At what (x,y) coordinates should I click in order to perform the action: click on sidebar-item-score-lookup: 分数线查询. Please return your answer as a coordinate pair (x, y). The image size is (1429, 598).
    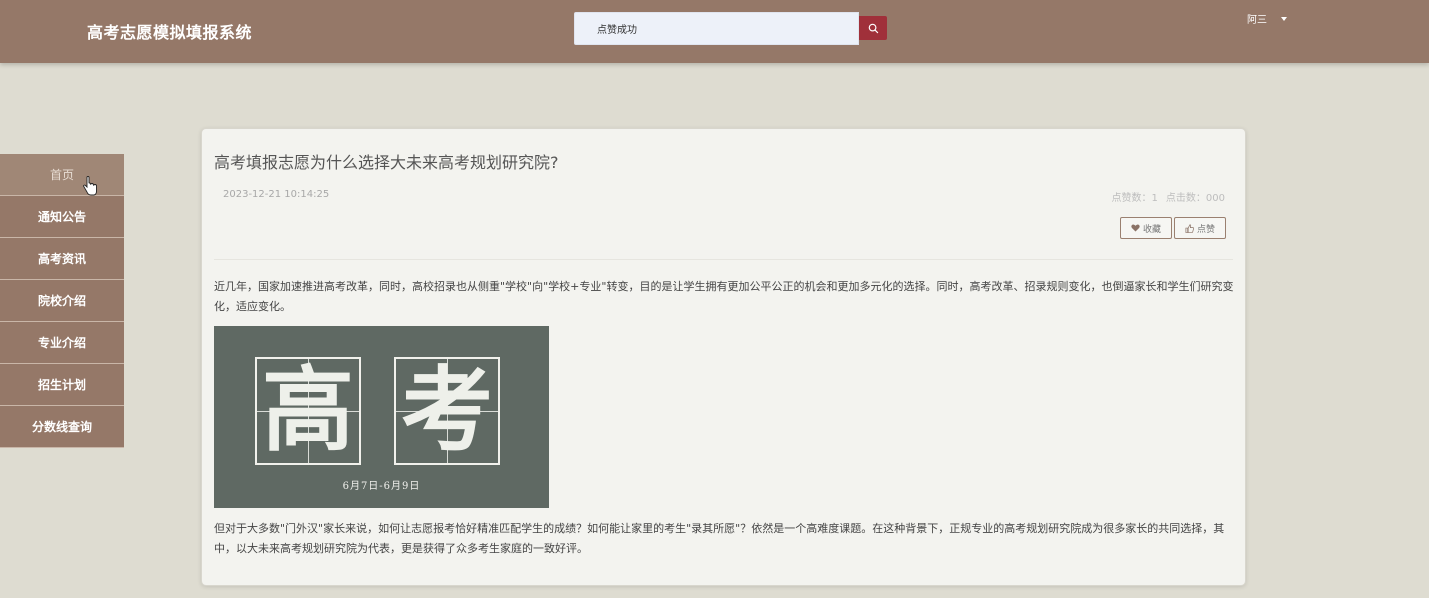
    Looking at the image, I should click on (62, 427).